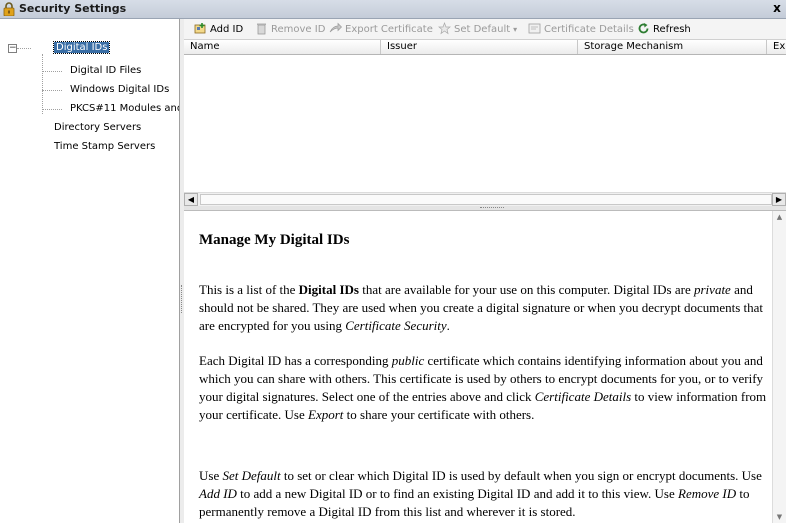 The image size is (786, 523). What do you see at coordinates (589, 29) in the screenshot?
I see `certificate-details-label: Certificate Details` at bounding box center [589, 29].